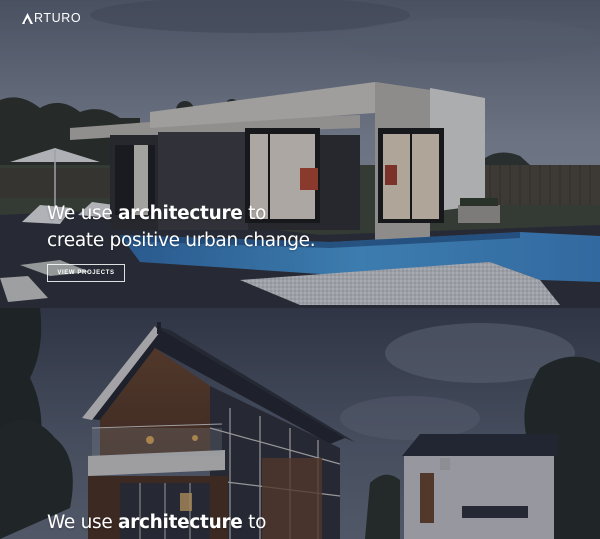 This screenshot has height=539, width=600. I want to click on second-headline-text-strong: architecture, so click(180, 522).